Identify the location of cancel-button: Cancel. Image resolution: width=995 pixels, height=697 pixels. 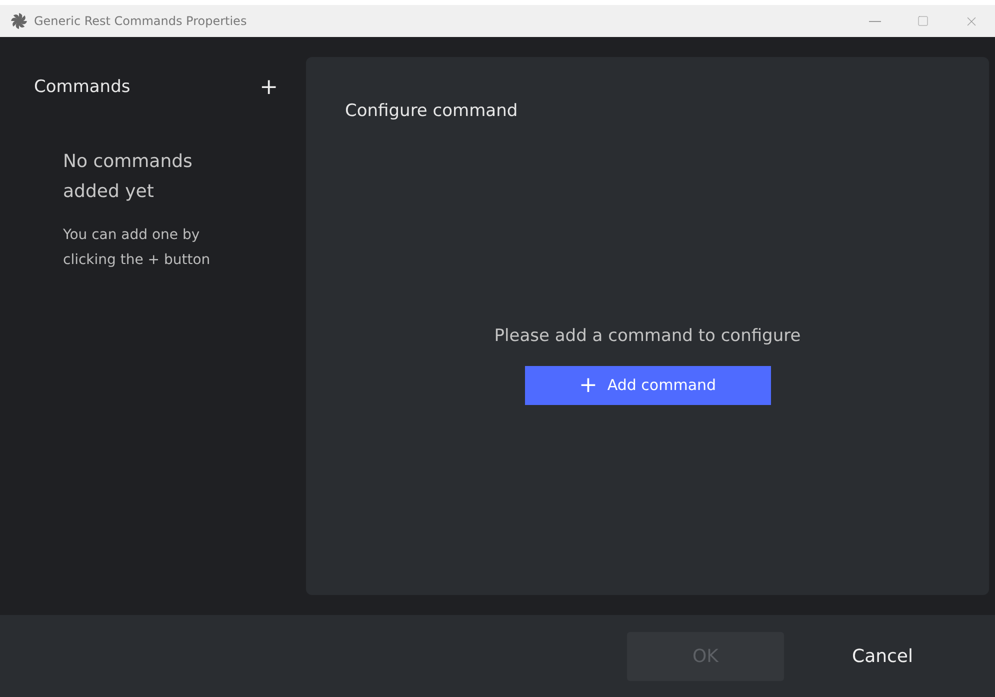
(882, 656).